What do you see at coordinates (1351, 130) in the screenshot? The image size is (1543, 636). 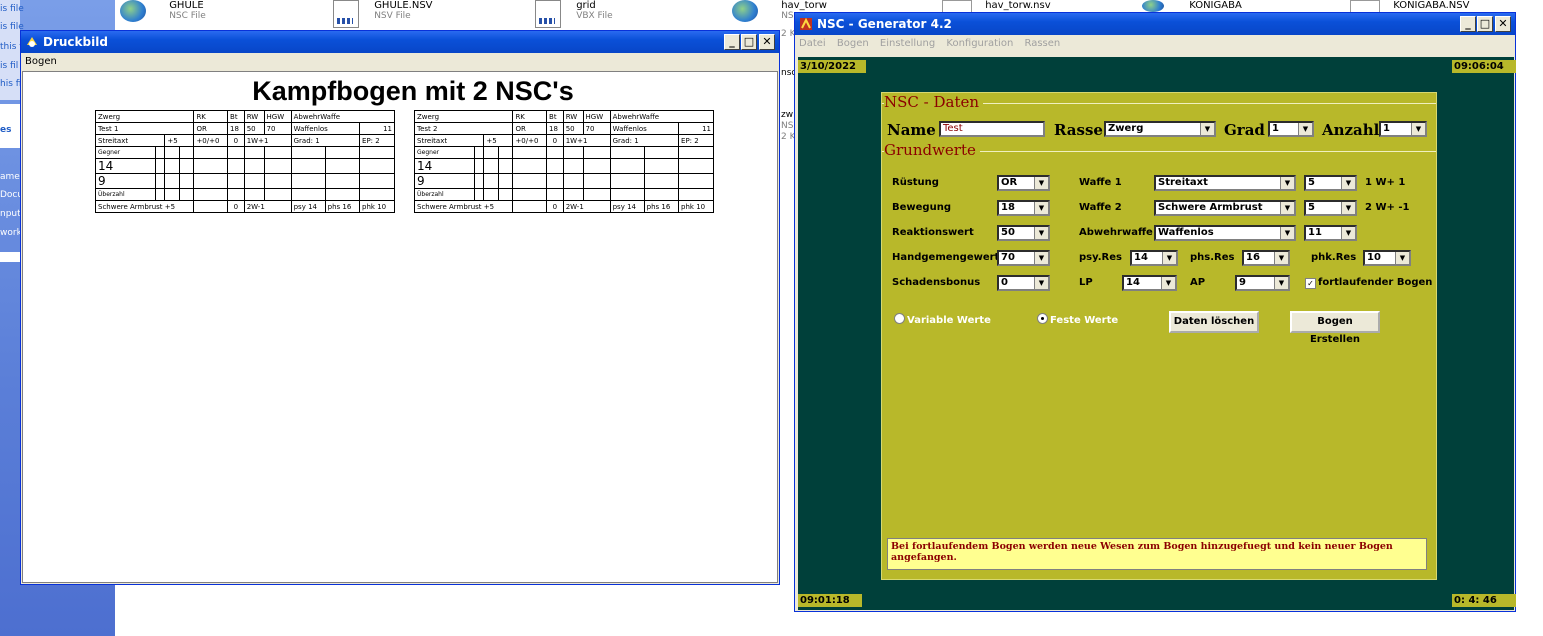 I see `anzahl-label: Anzahl` at bounding box center [1351, 130].